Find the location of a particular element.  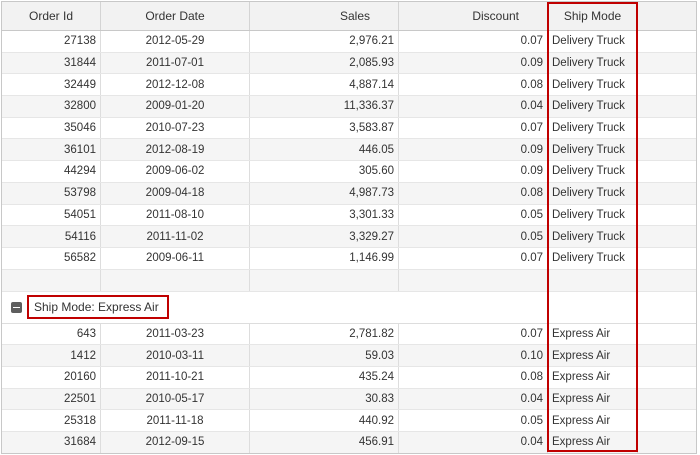

cell-order-id: 20160 is located at coordinates (51, 377).